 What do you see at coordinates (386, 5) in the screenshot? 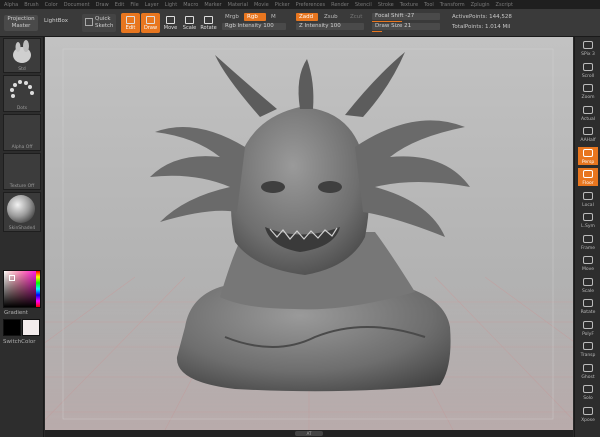
I see `menu-item-stroke: Stroke` at bounding box center [386, 5].